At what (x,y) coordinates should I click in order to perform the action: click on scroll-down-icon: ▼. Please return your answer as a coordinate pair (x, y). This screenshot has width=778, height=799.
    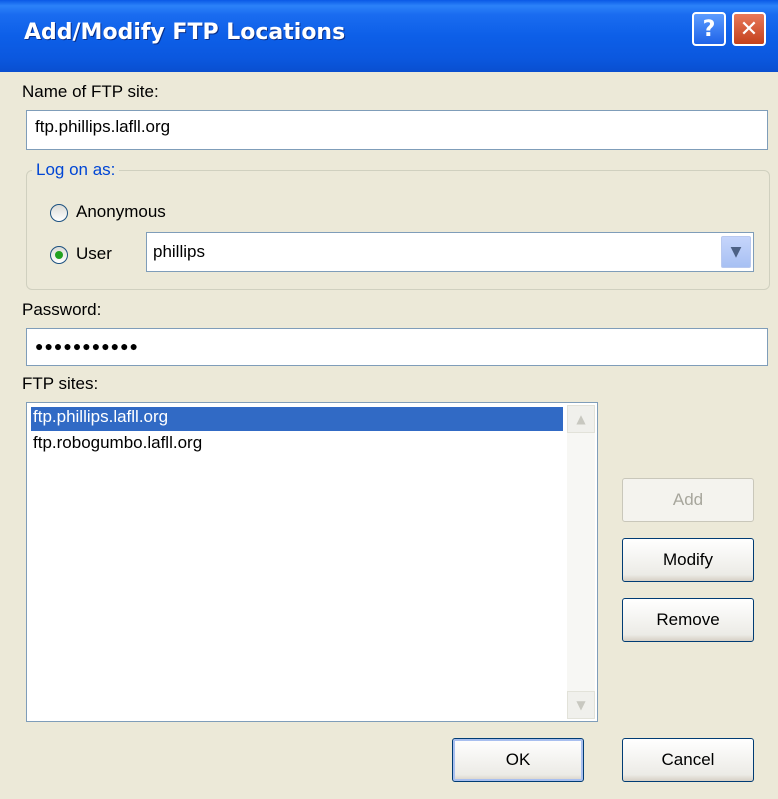
    Looking at the image, I should click on (581, 705).